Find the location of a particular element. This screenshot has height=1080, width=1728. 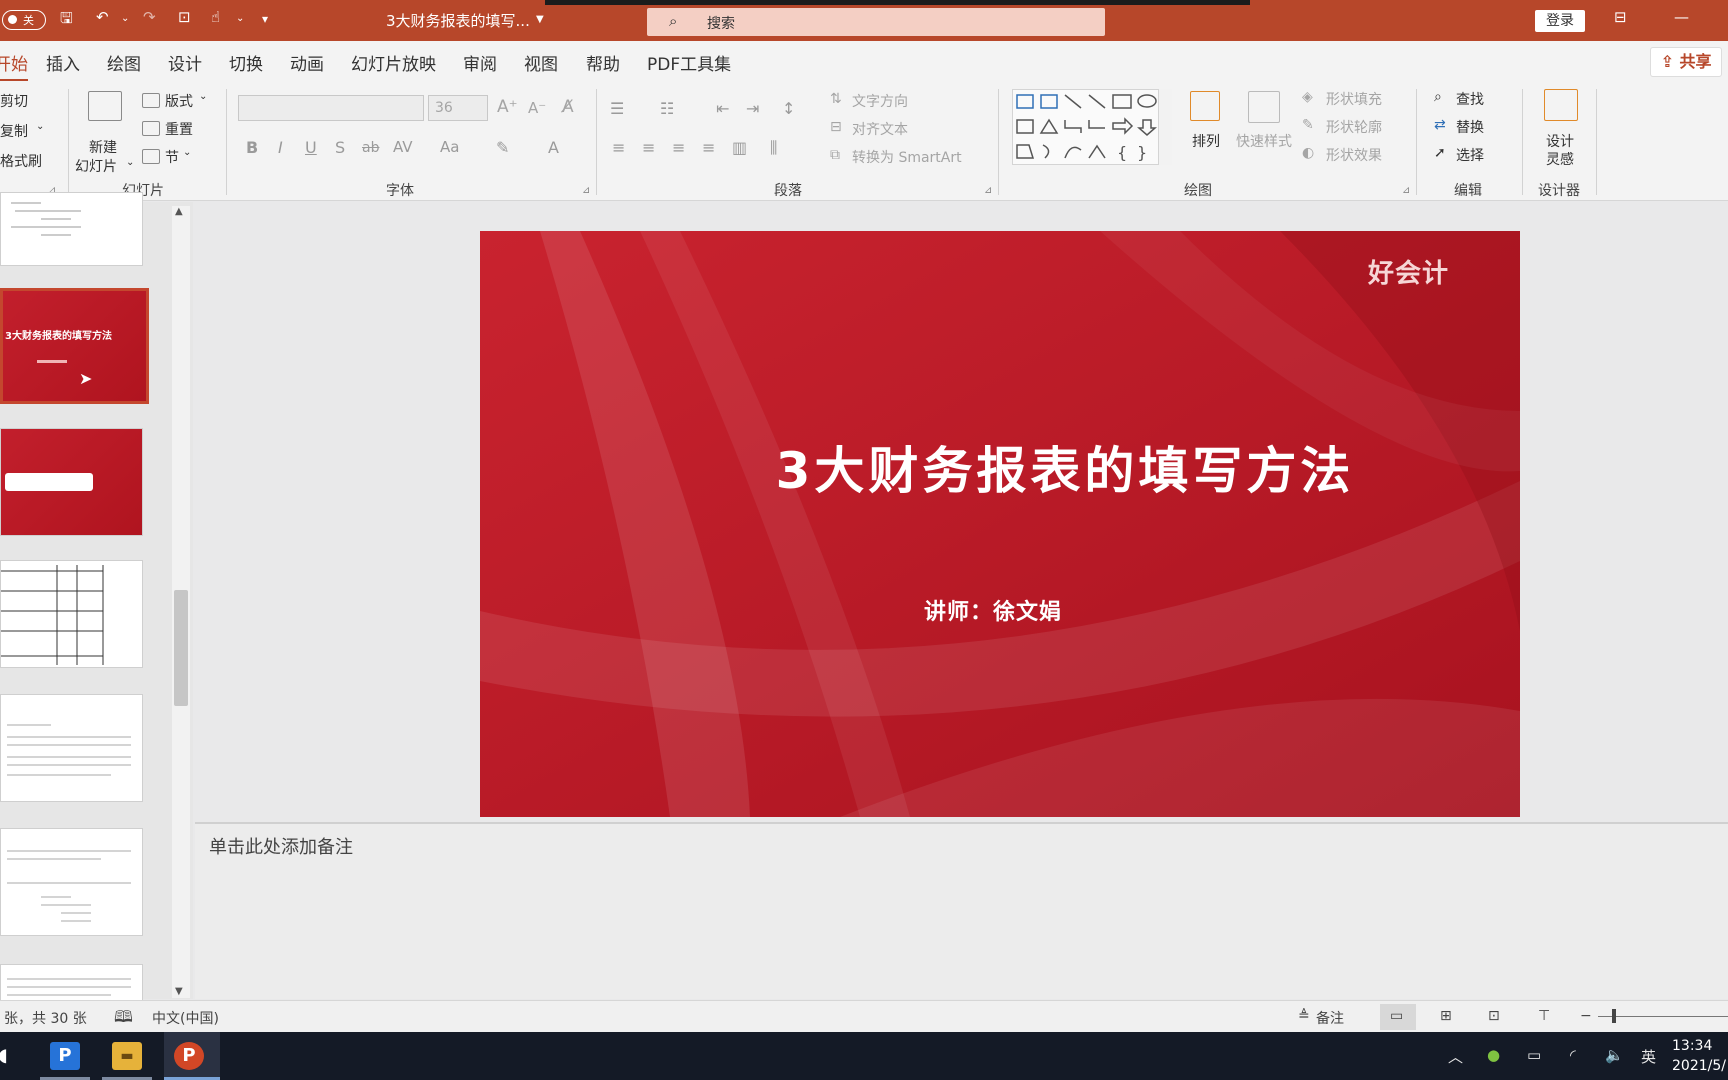

notes-pane: 单击此处添加备注 is located at coordinates (961, 911).